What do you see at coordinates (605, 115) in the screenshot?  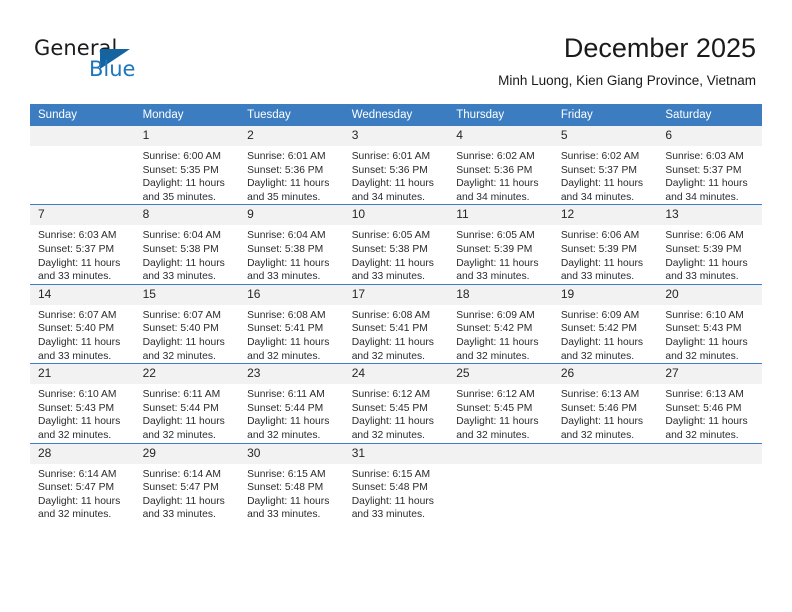 I see `weekday-header-friday: Friday` at bounding box center [605, 115].